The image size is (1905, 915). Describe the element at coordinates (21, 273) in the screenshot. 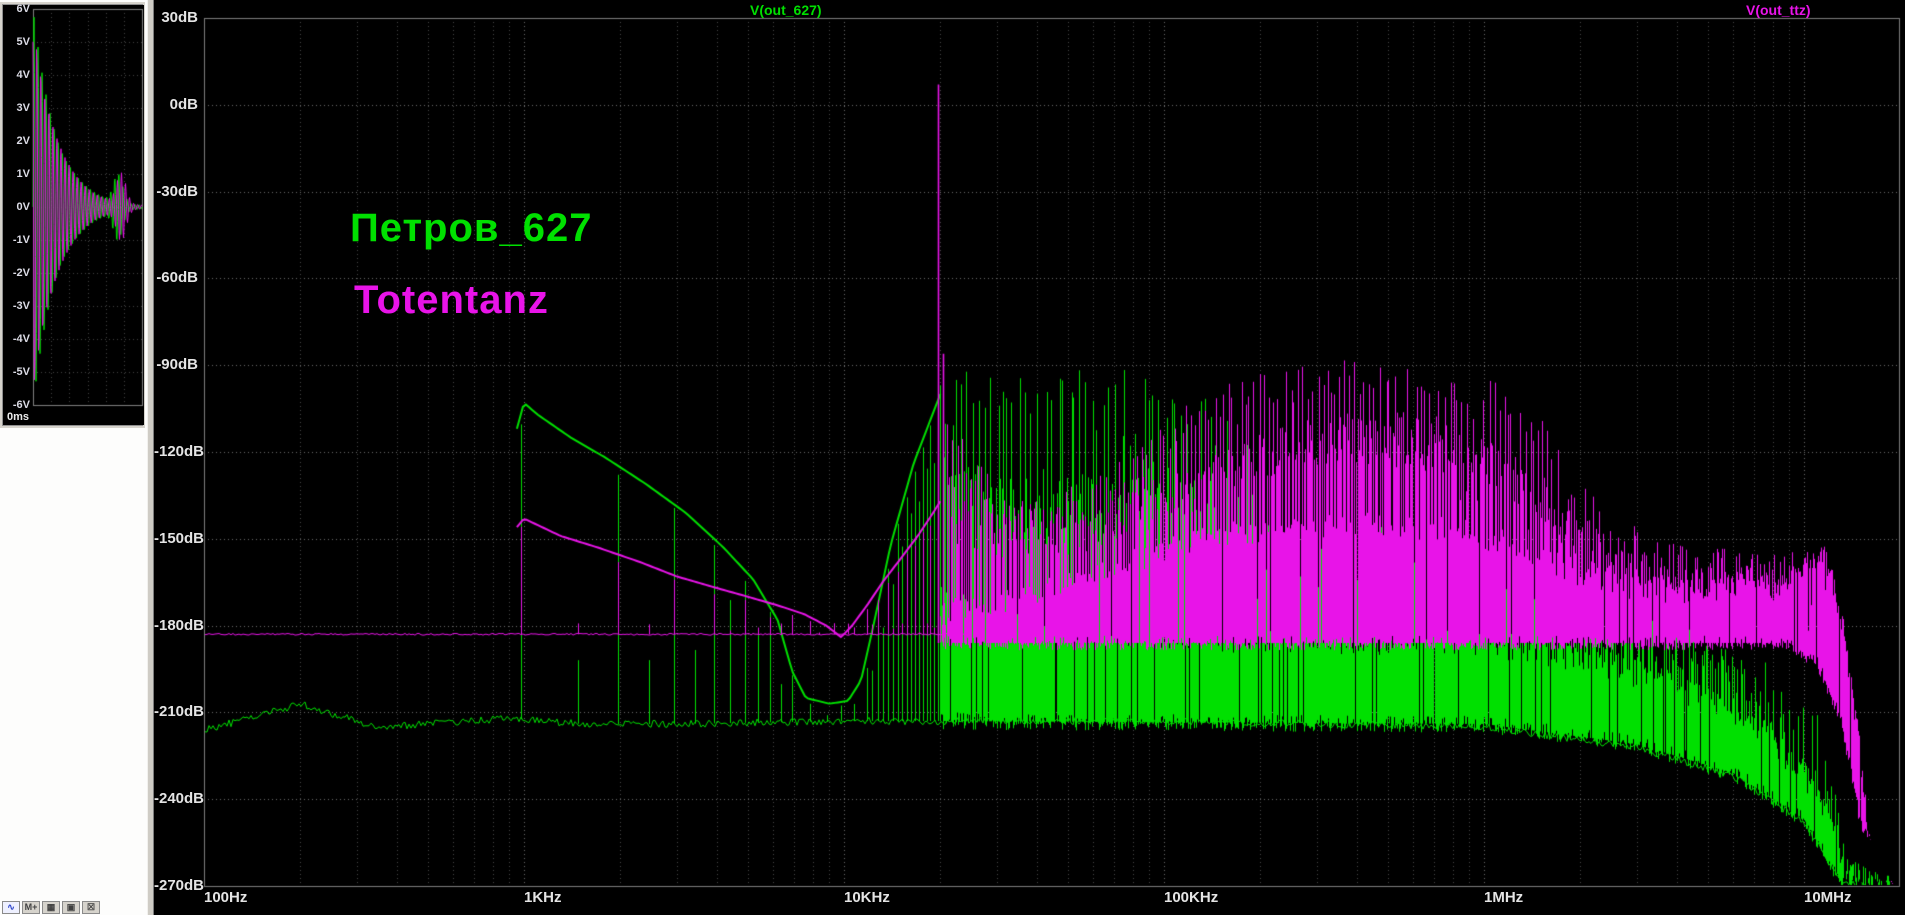

I see `mini-y-tick--2v: -2V` at that location.